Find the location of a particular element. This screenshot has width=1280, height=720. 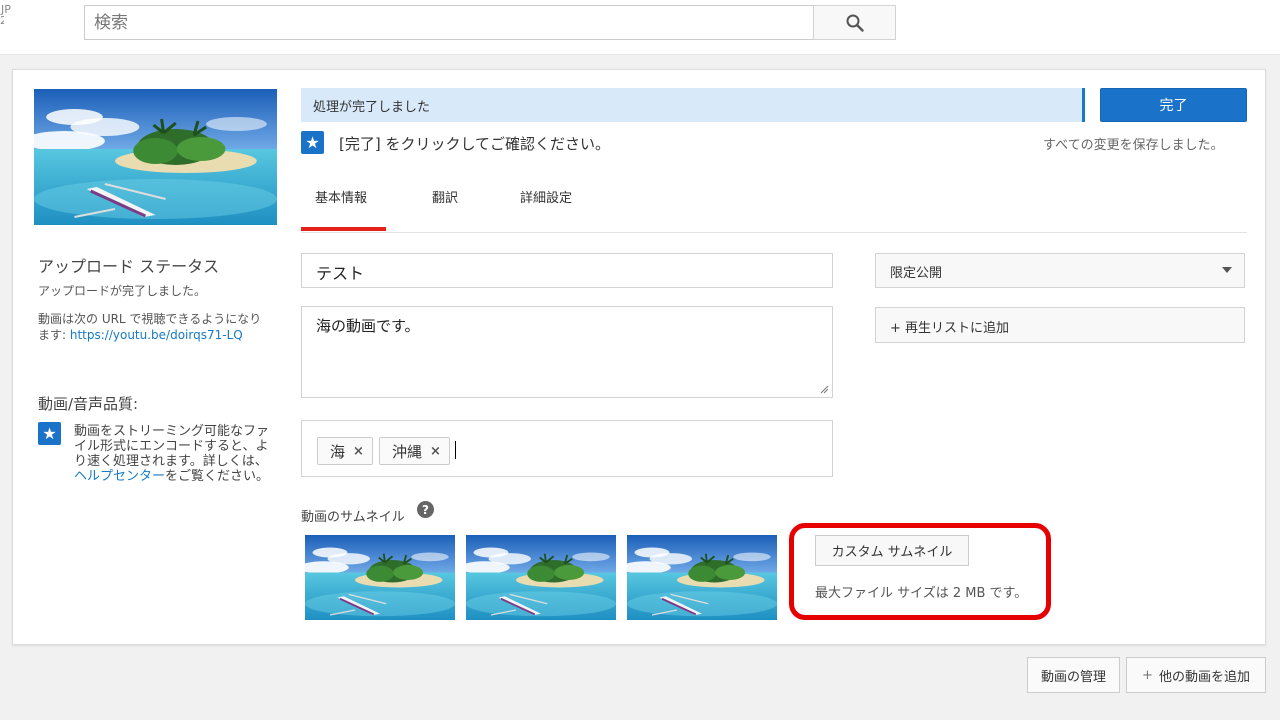

description-value: 海の動画です。 is located at coordinates (368, 326).